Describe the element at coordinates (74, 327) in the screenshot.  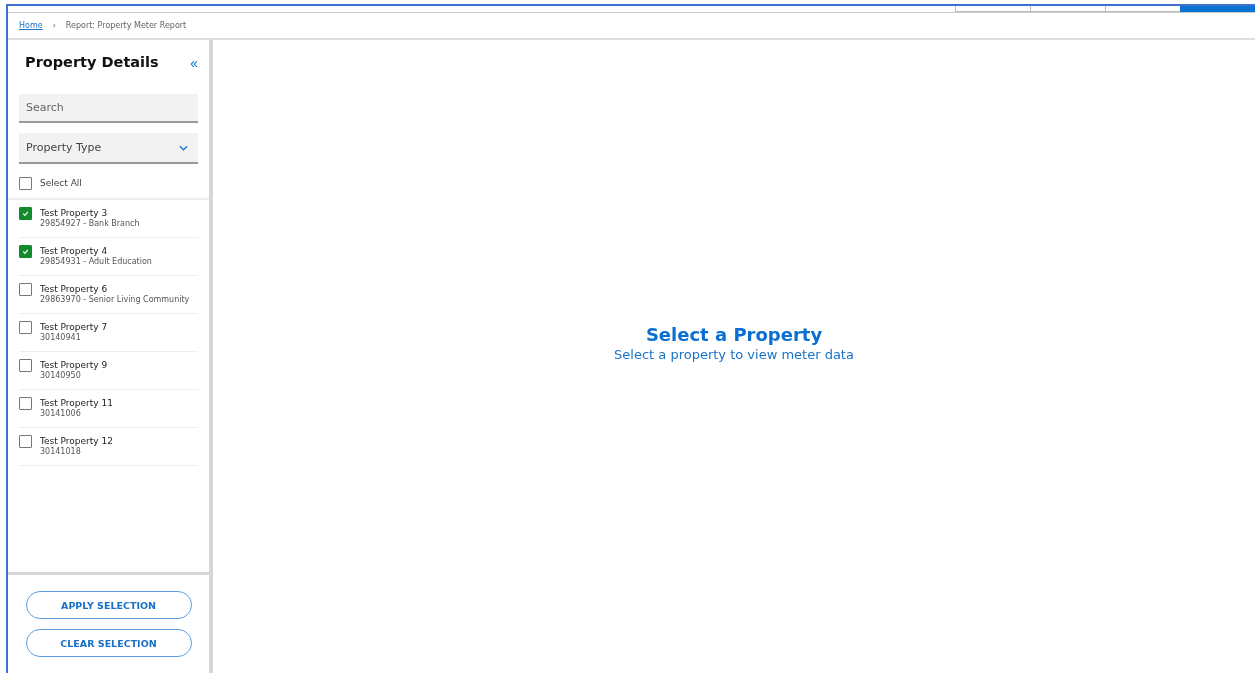
I see `property-name: Test Property 7` at that location.